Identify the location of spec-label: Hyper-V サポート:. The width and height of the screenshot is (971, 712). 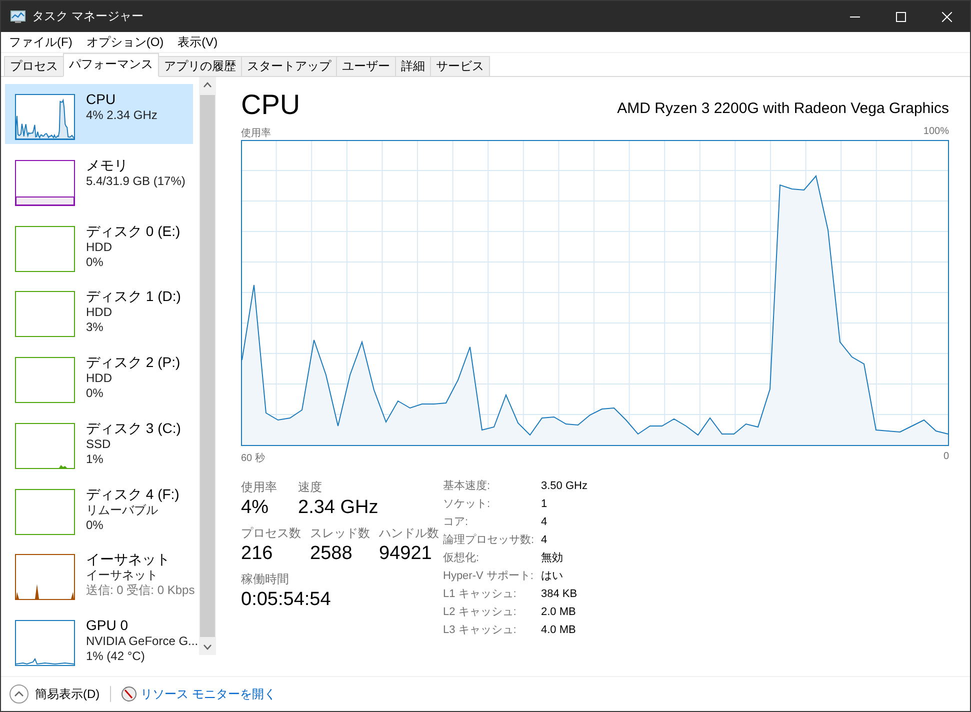
(488, 576).